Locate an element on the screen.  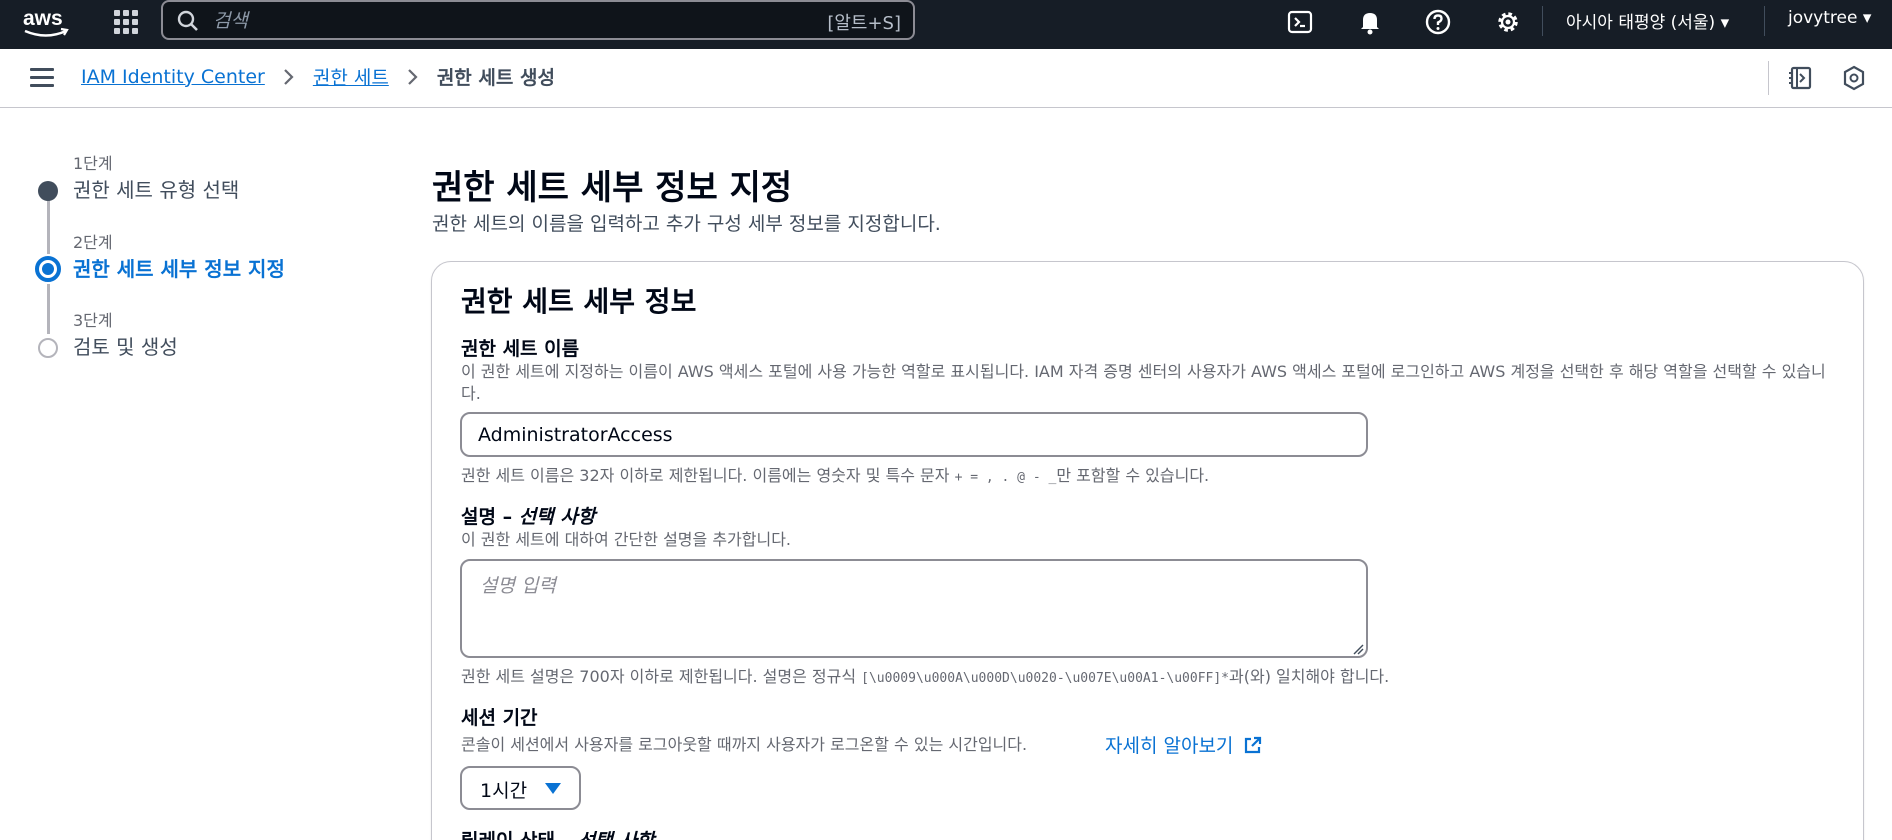
breadcrumb: IAM Identity Center 권한 세트 권한 세트 생성 is located at coordinates (318, 76).